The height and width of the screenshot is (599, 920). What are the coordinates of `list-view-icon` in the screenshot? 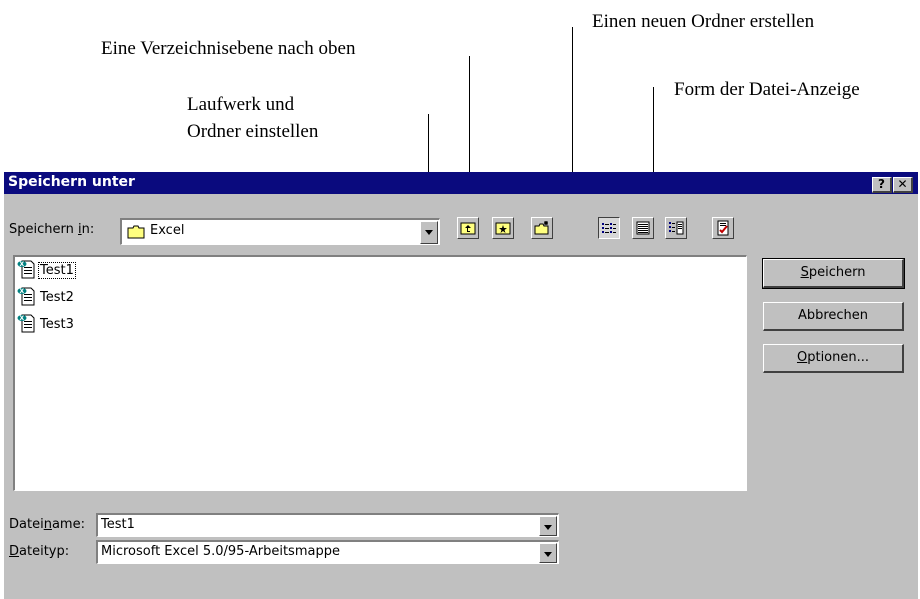 It's located at (609, 228).